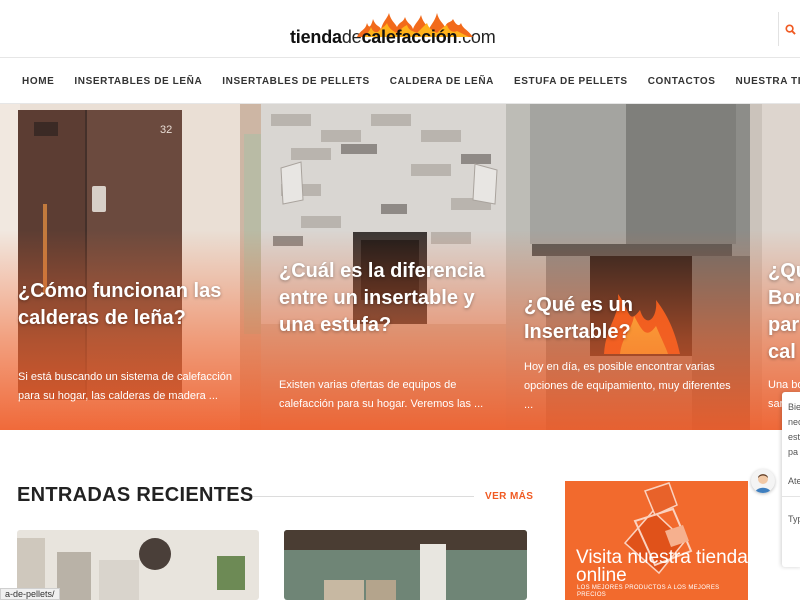 The height and width of the screenshot is (600, 800). I want to click on link-url-status: a-de-pellets/, so click(30, 594).